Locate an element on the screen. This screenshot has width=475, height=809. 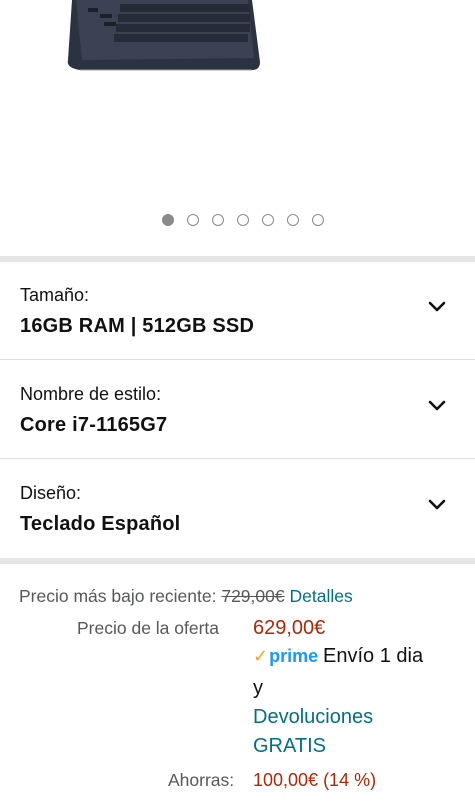
recent-low-price: 729,00€ is located at coordinates (253, 596).